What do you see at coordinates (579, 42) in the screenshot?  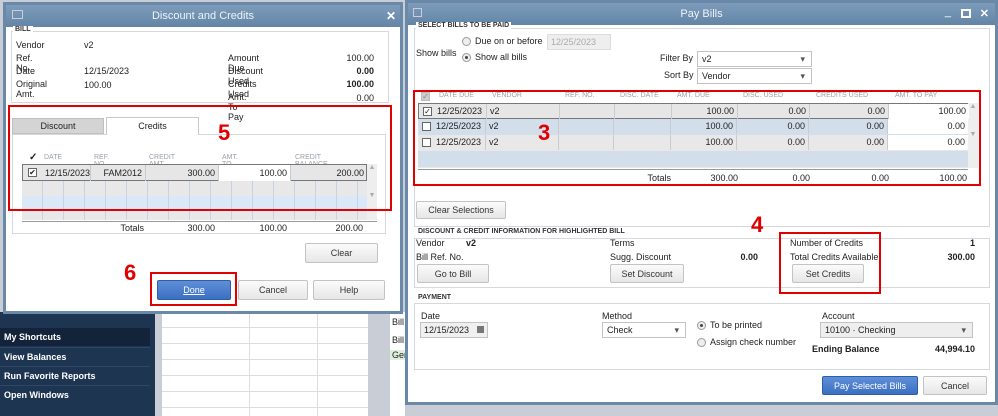 I see `due-date-field: 12/25/2023` at bounding box center [579, 42].